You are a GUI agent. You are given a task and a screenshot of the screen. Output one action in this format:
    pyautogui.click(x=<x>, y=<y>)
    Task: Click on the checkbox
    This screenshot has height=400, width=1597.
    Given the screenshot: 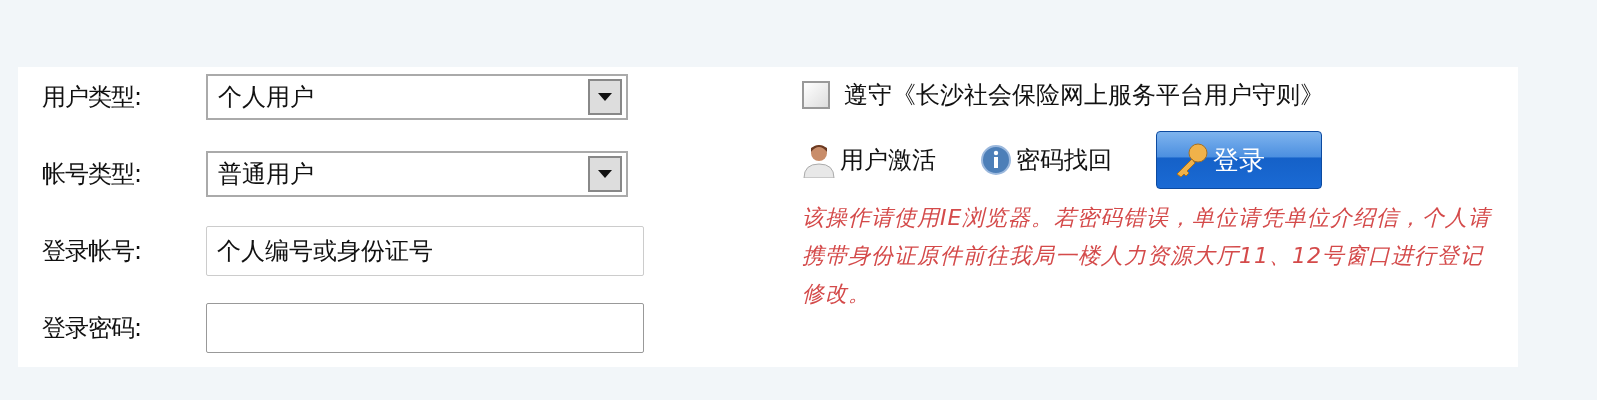 What is the action you would take?
    pyautogui.click(x=816, y=95)
    